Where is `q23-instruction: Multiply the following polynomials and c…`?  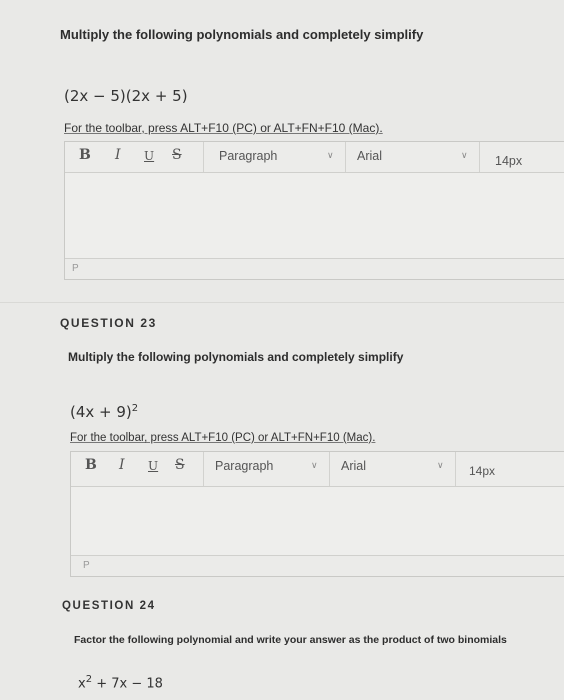
q23-instruction: Multiply the following polynomials and c… is located at coordinates (236, 357).